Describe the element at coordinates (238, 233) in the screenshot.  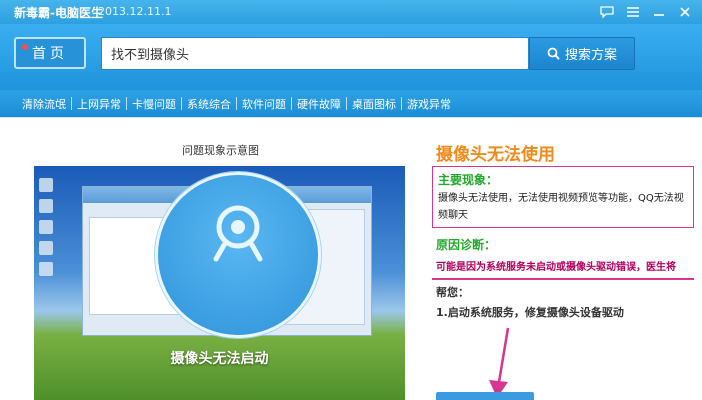
I see `webcam-icon` at that location.